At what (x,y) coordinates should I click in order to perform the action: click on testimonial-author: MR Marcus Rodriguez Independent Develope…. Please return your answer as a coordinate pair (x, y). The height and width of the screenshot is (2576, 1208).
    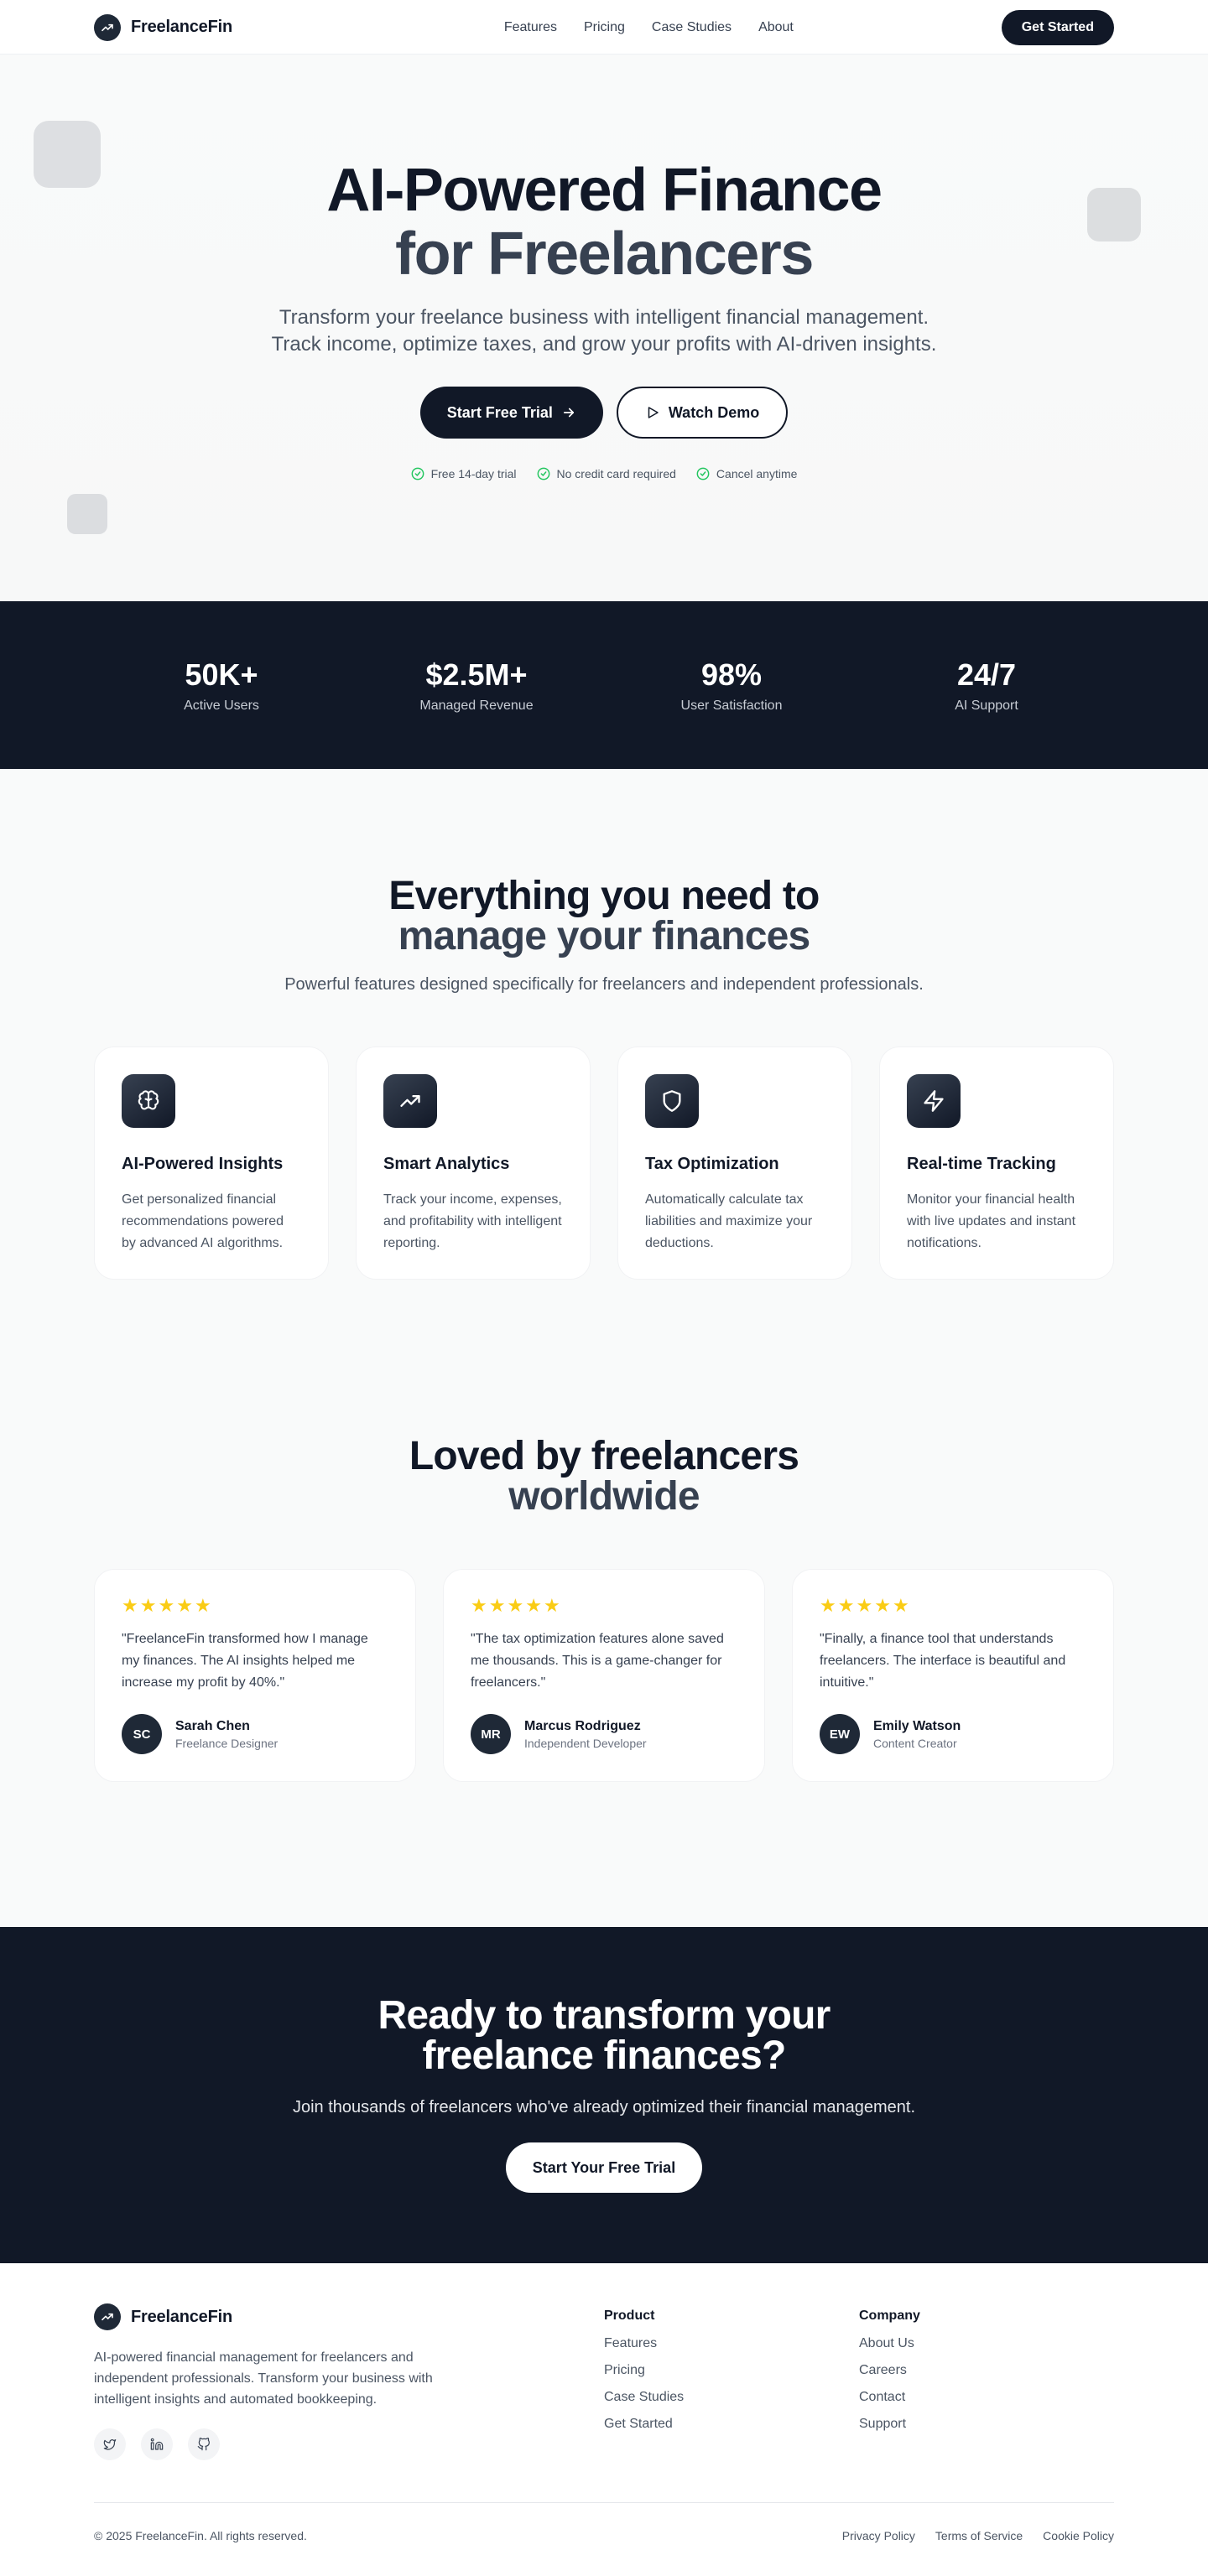
    Looking at the image, I should click on (604, 1734).